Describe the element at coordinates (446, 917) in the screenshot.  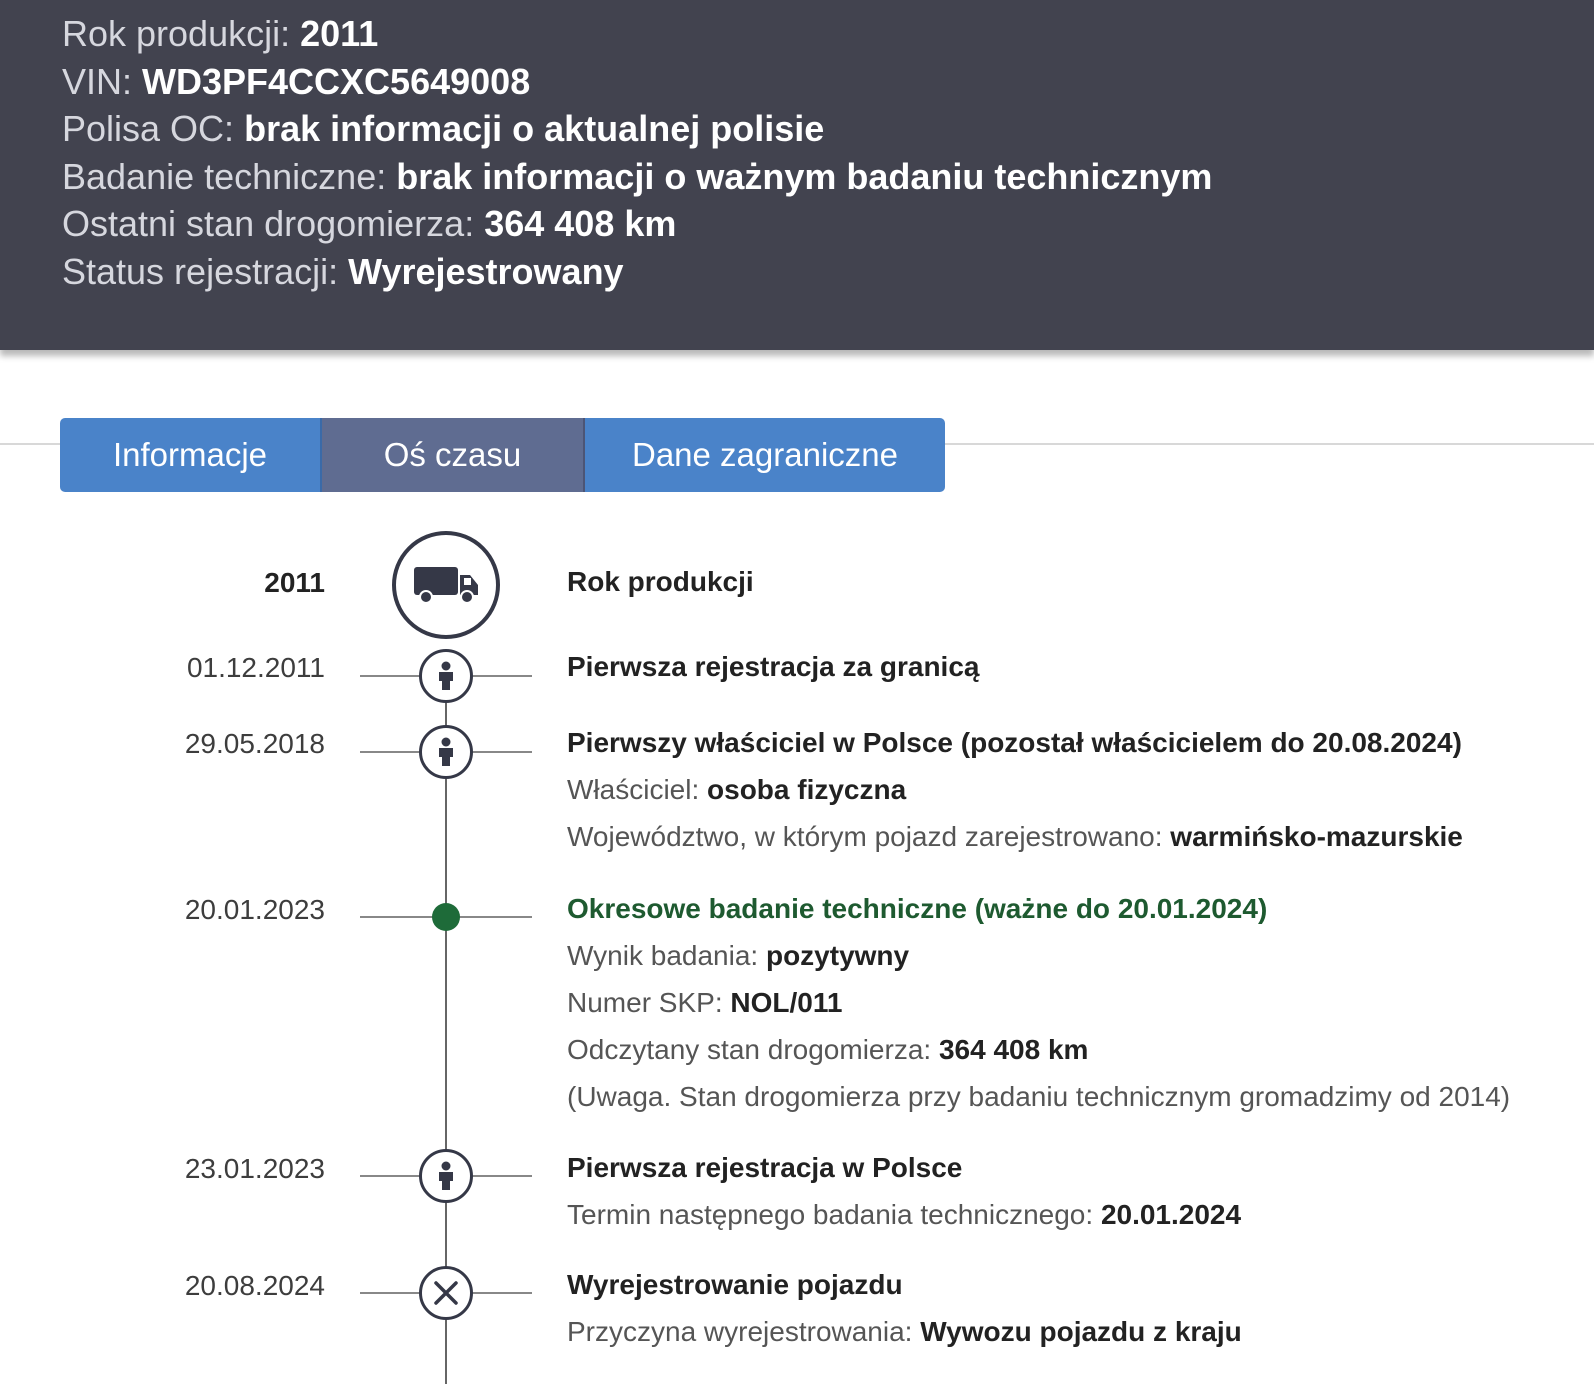
I see `inspection-dot` at that location.